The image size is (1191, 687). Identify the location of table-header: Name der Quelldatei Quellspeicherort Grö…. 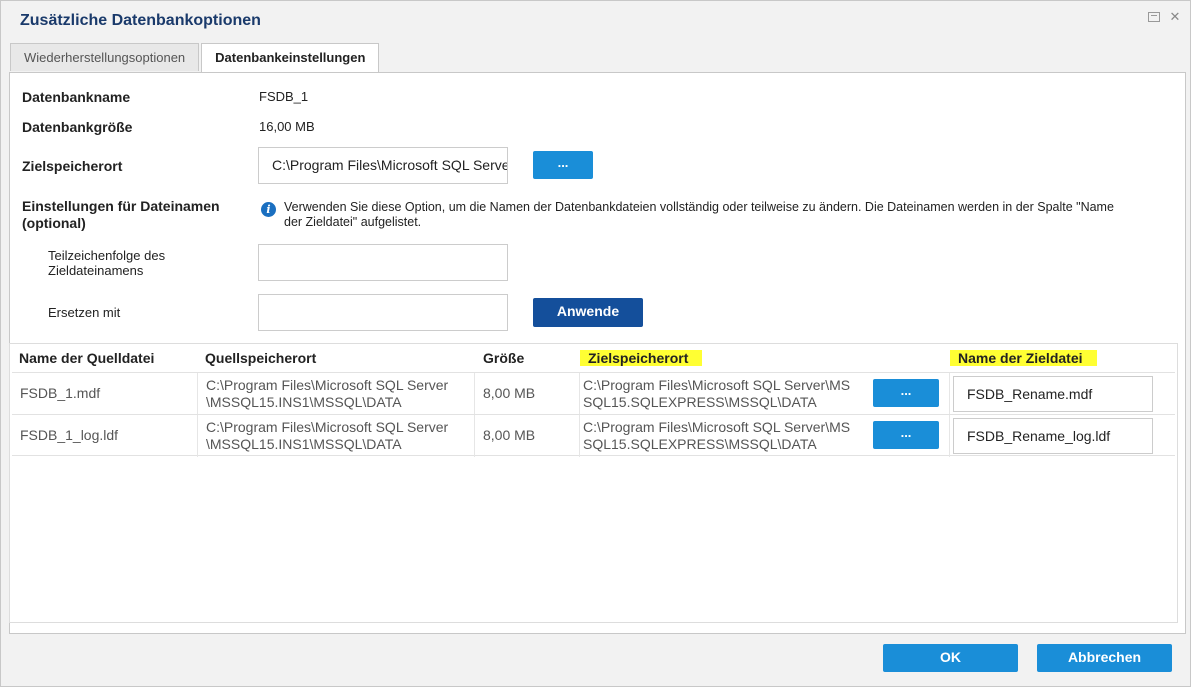
(593, 358).